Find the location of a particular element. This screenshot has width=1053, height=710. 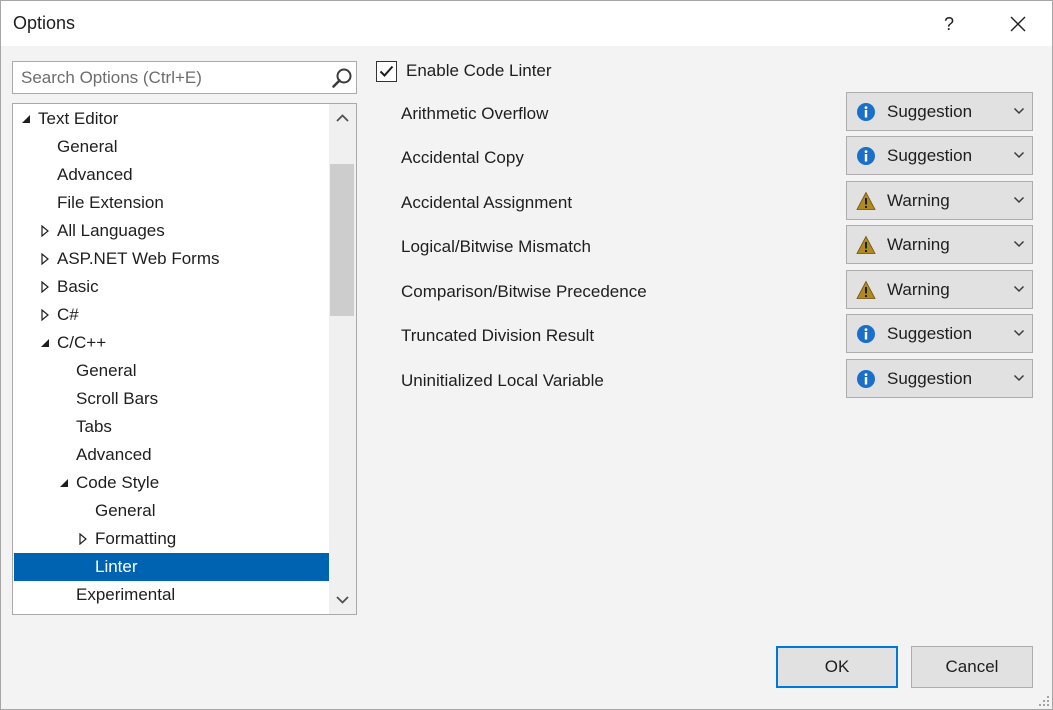

checkmark-icon is located at coordinates (386, 71).